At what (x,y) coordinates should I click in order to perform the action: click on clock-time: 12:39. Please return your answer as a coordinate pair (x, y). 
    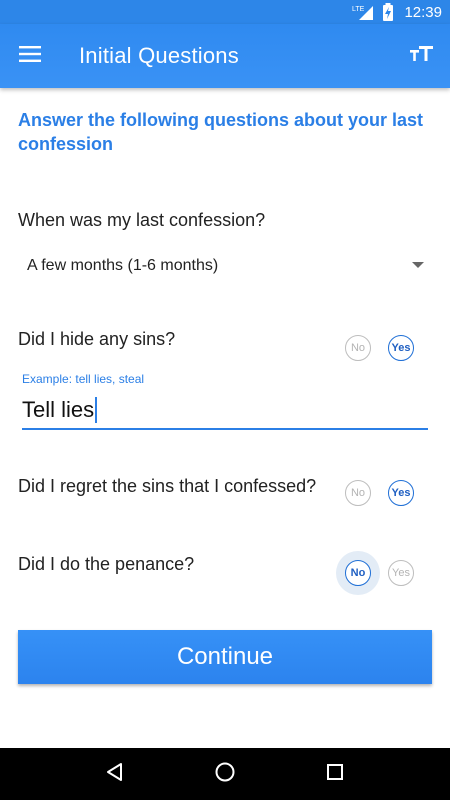
    Looking at the image, I should click on (423, 12).